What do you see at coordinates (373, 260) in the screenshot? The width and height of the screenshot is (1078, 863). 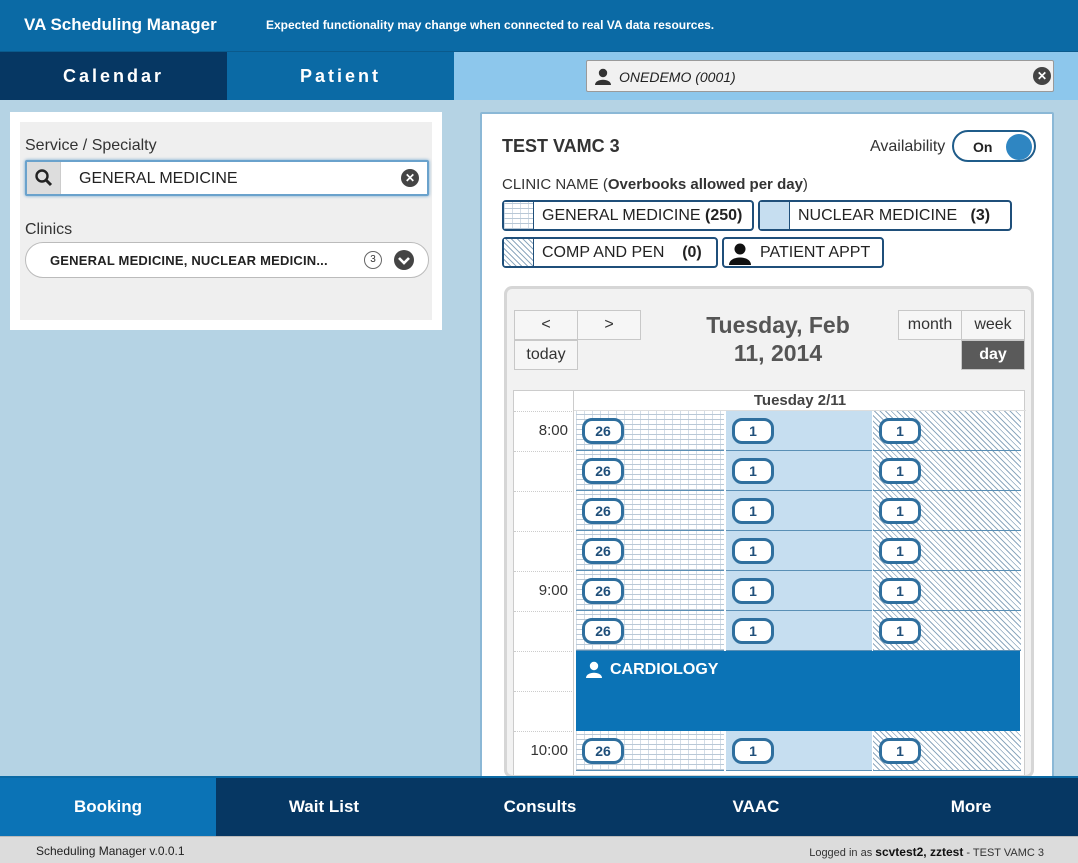 I see `clinics-count-badge: 3` at bounding box center [373, 260].